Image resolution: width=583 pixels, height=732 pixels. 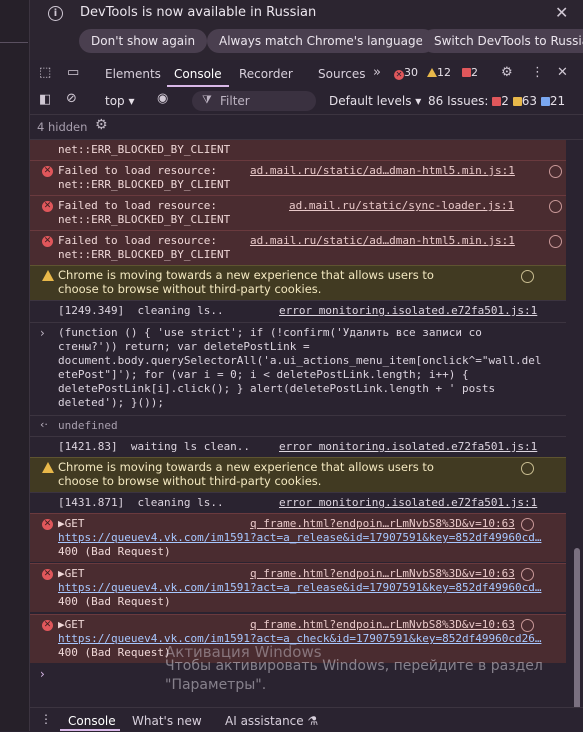 What do you see at coordinates (298, 150) in the screenshot?
I see `log-entry-error: net::ERR_BLOCKED_BY_CLIENT` at bounding box center [298, 150].